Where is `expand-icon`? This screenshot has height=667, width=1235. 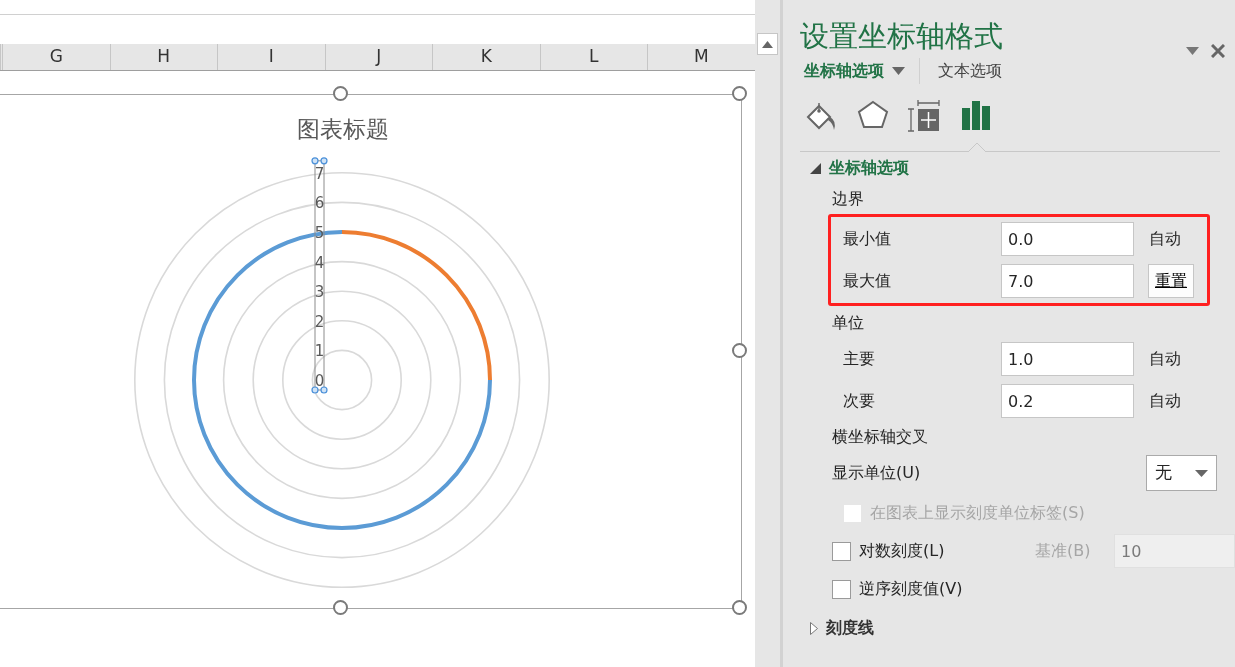 expand-icon is located at coordinates (814, 628).